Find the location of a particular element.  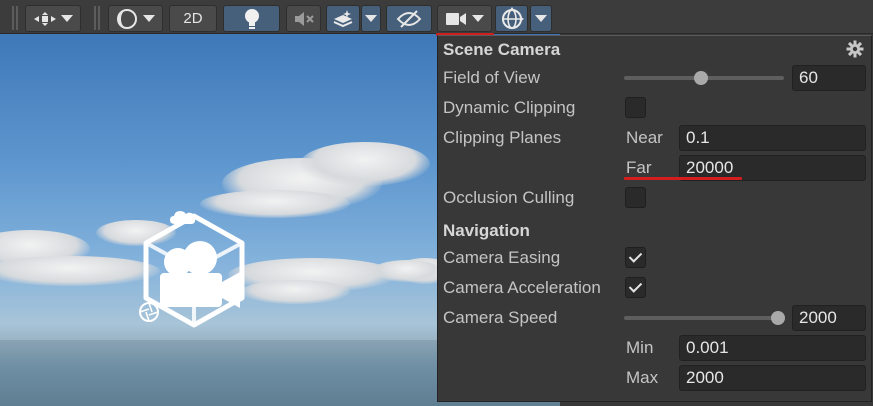

near-clip-input: 0.1 is located at coordinates (772, 138).